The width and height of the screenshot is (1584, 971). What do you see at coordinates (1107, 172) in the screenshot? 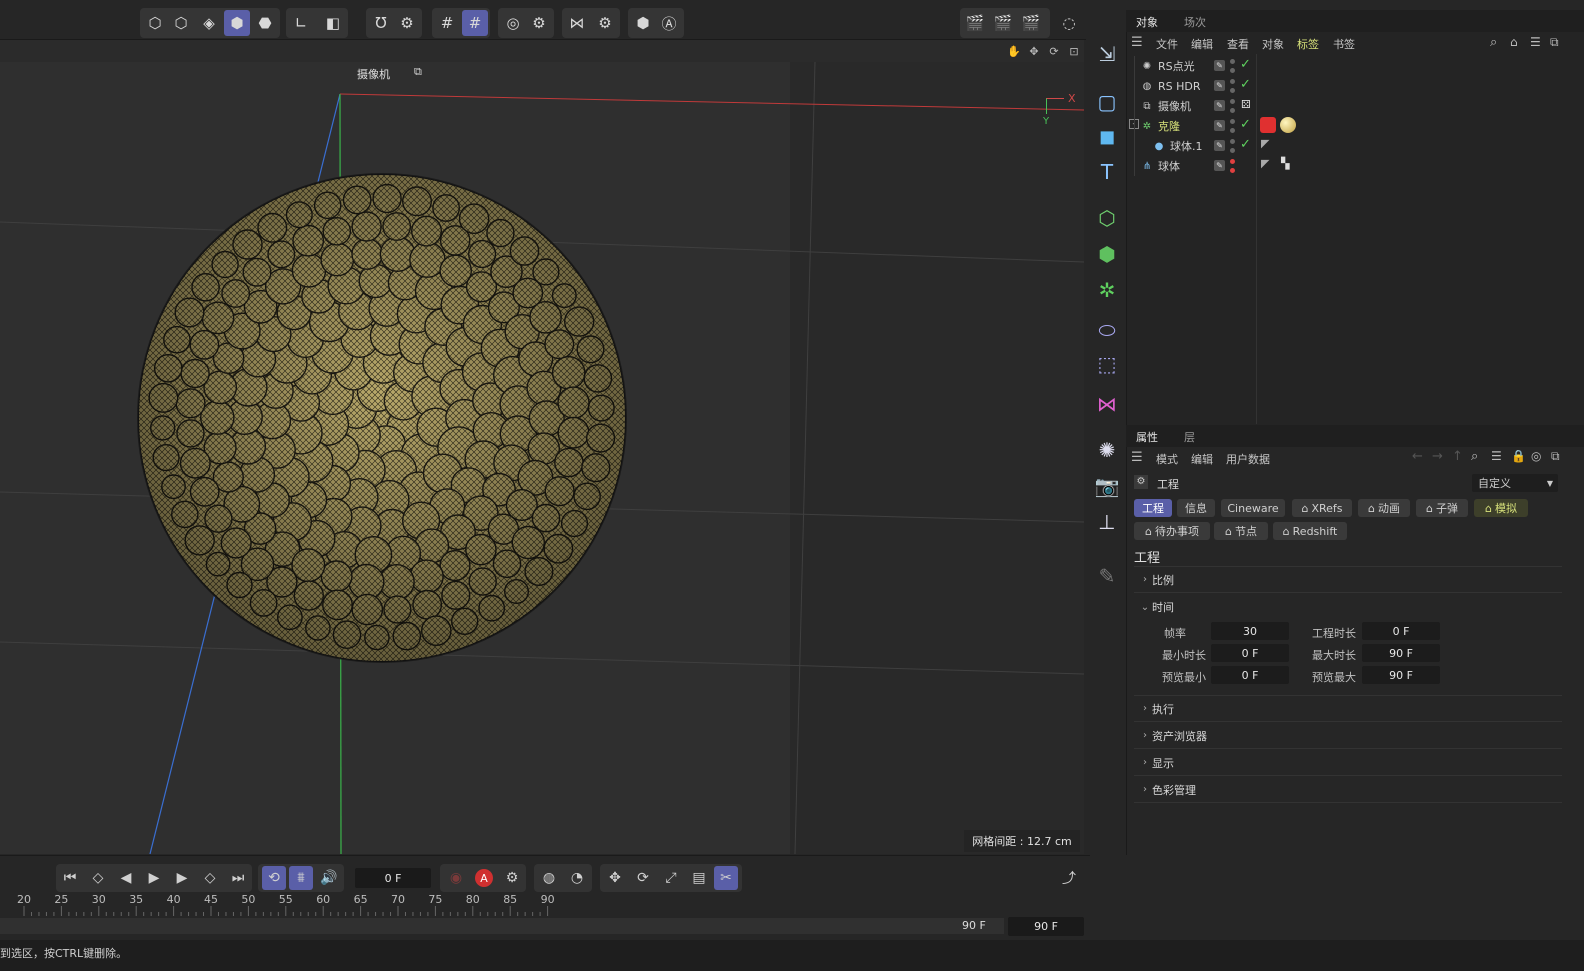
I see `text-tool-icon: T` at bounding box center [1107, 172].